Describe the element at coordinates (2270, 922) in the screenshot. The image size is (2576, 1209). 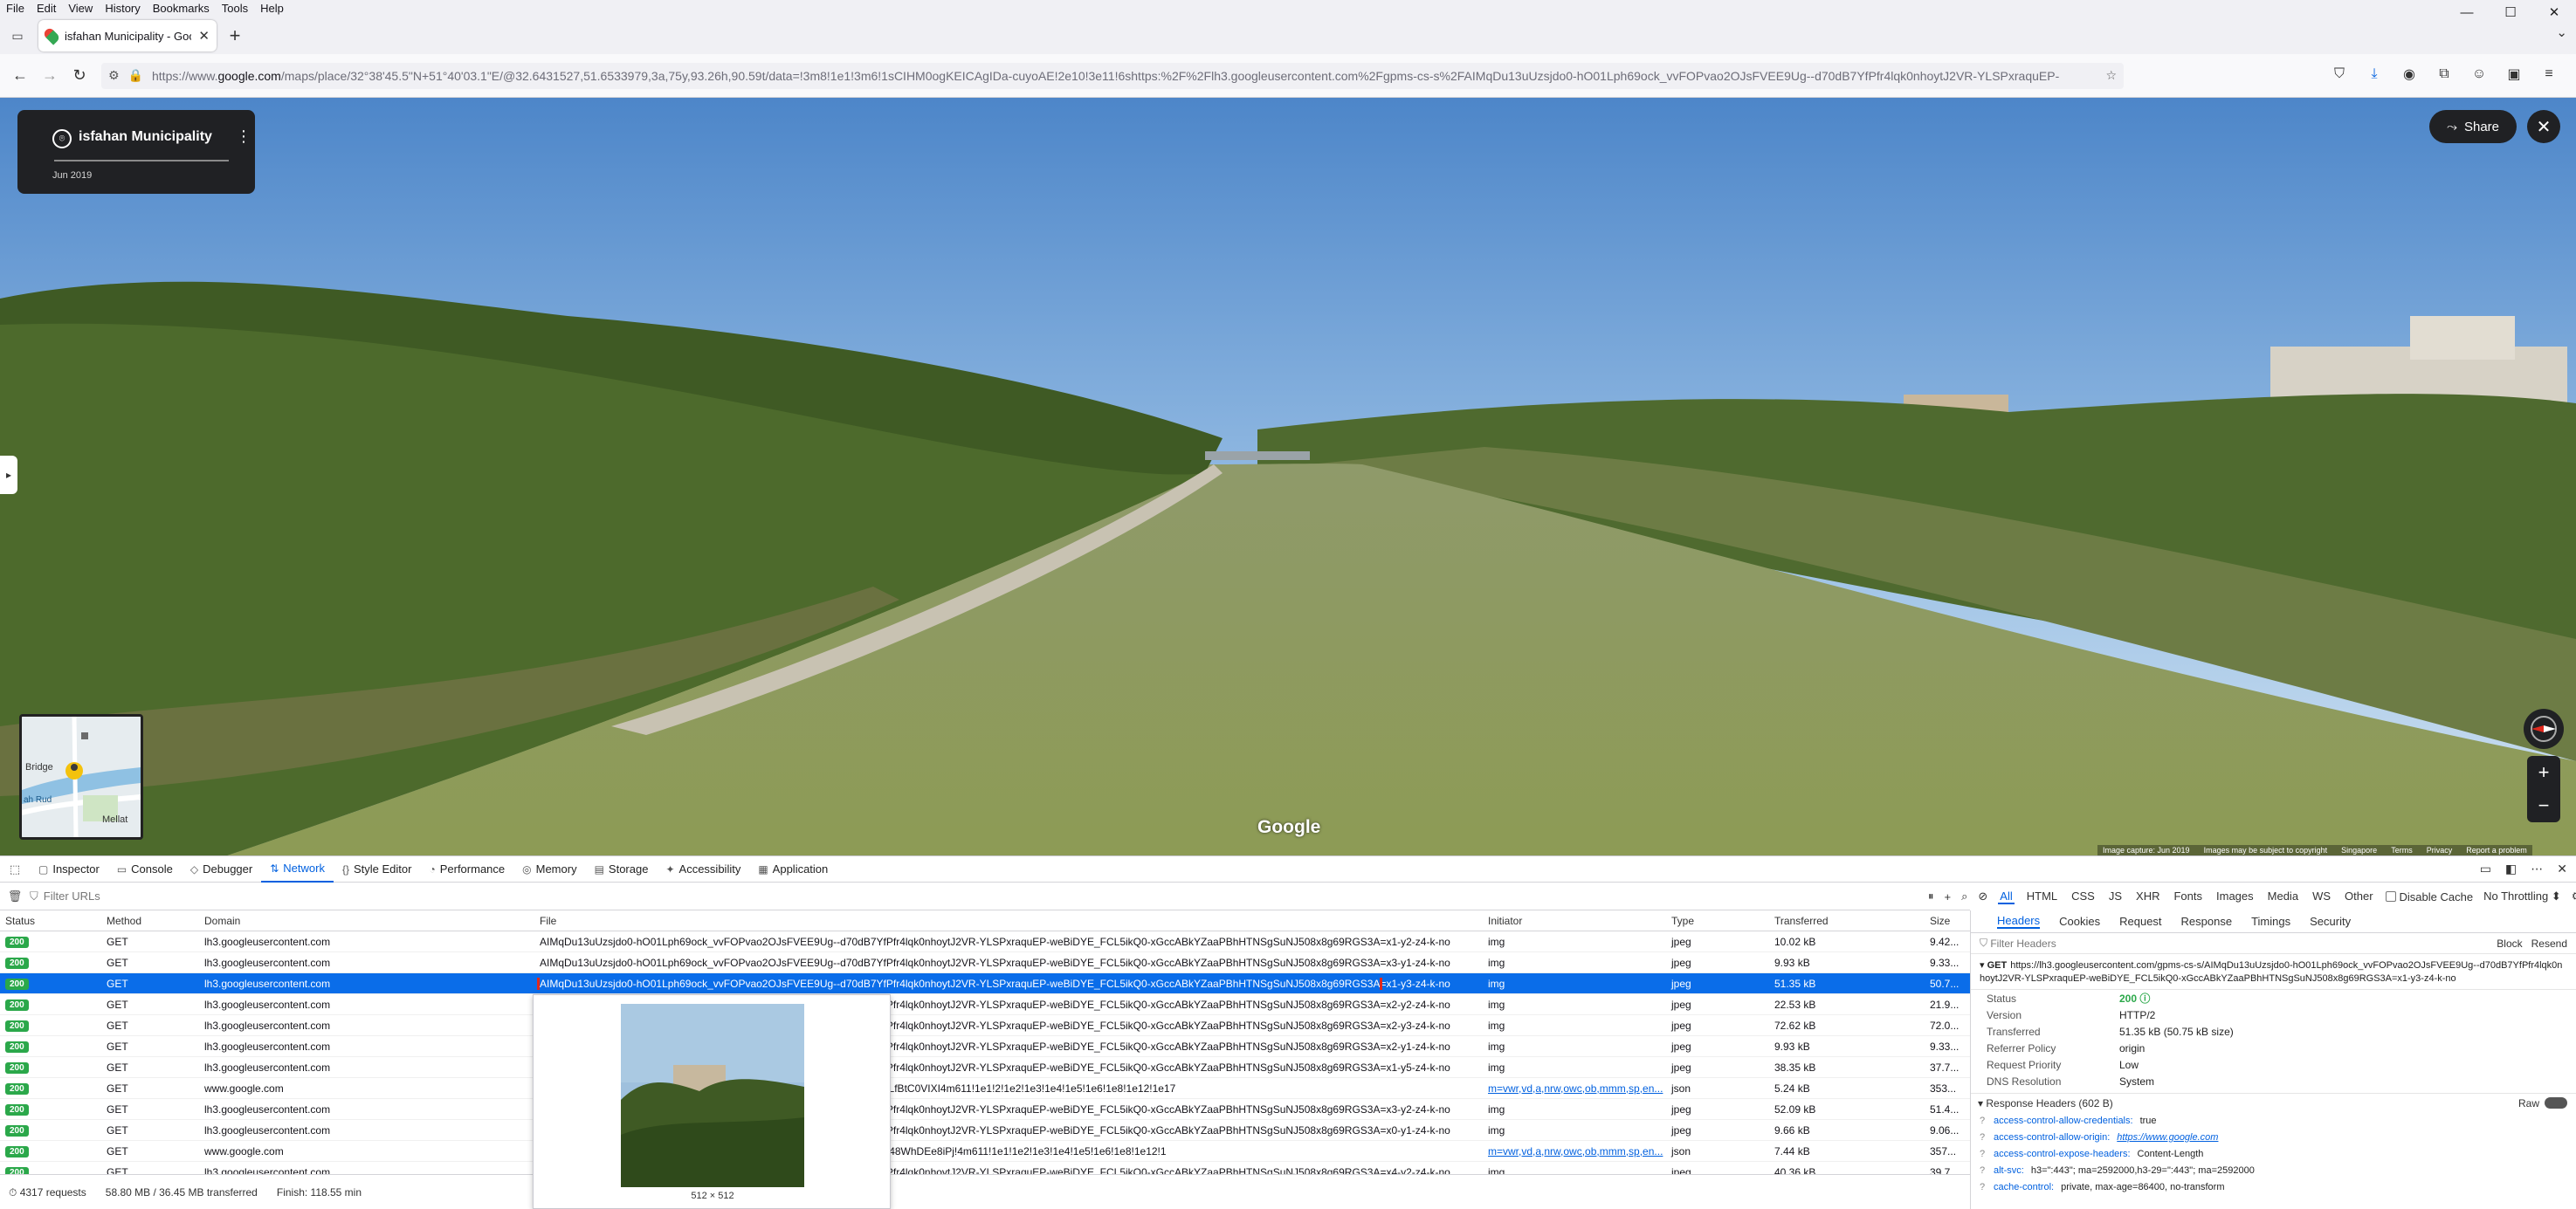
I see `details-tab-timings: Timings` at that location.